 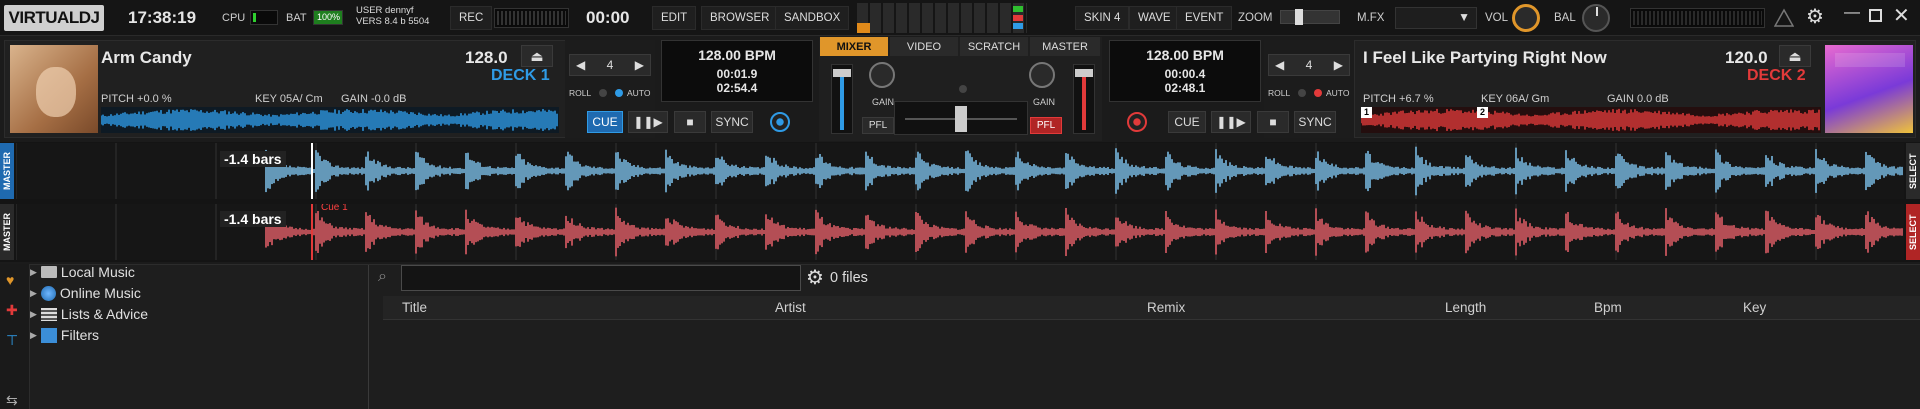 What do you see at coordinates (1608, 307) in the screenshot?
I see `column-bpm: Bpm` at bounding box center [1608, 307].